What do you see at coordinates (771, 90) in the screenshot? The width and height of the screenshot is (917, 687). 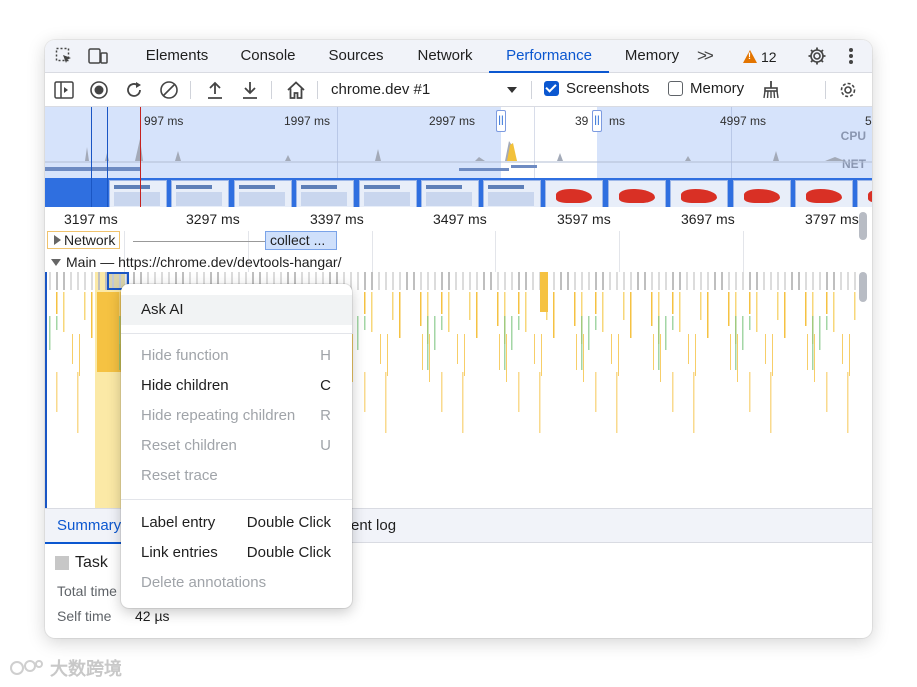 I see `garbage-collect-icon` at bounding box center [771, 90].